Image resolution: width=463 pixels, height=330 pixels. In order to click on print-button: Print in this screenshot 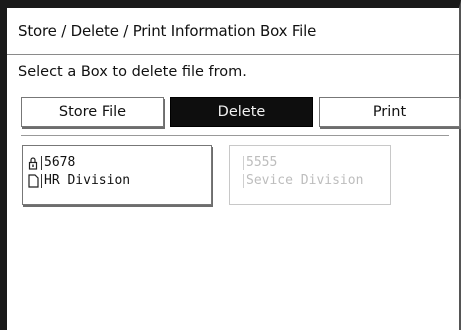, I will do `click(389, 112)`.